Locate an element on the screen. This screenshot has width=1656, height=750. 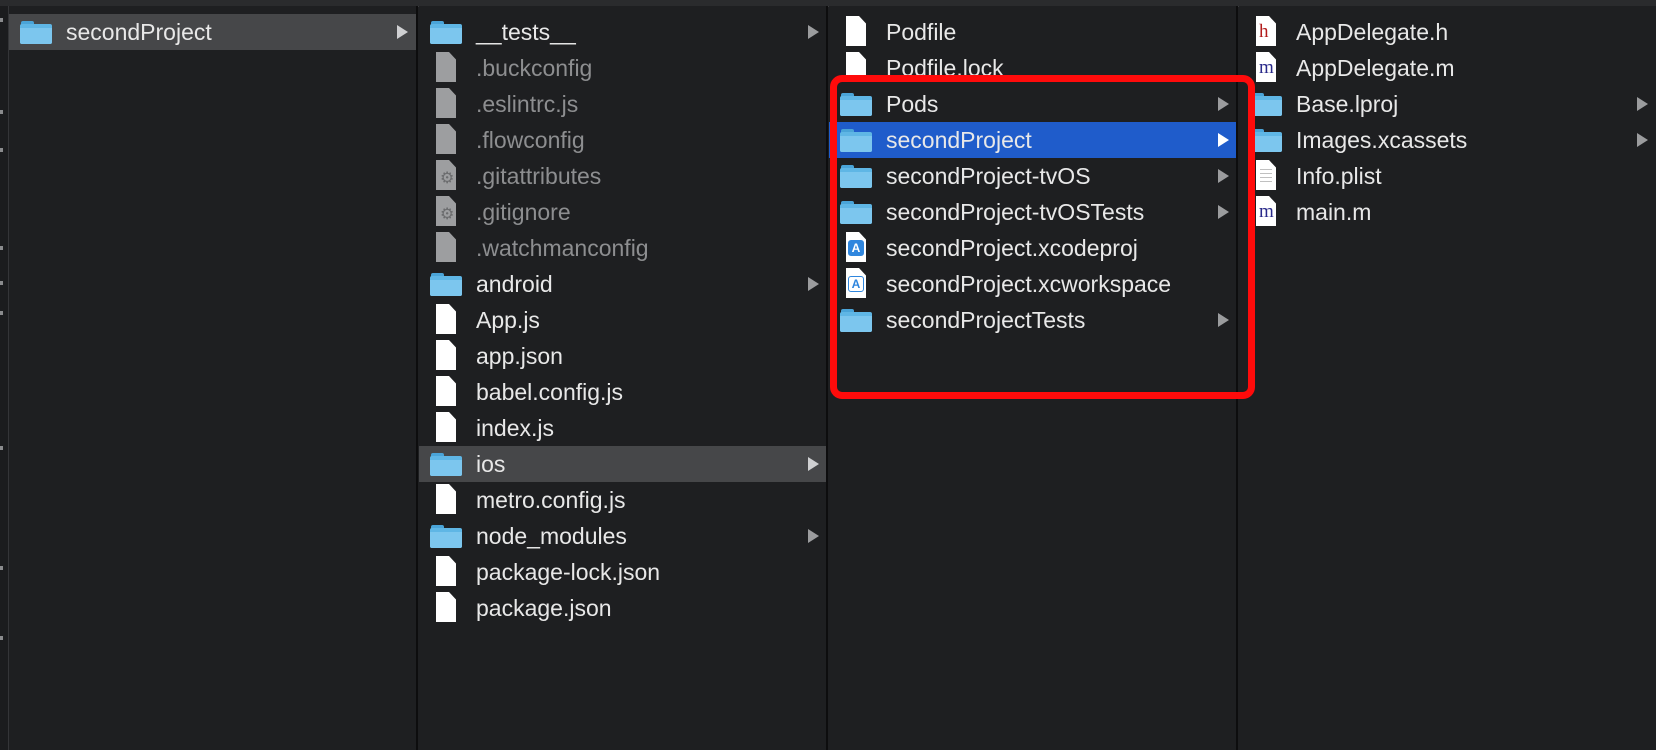
file-item: Podfile is located at coordinates (1033, 32).